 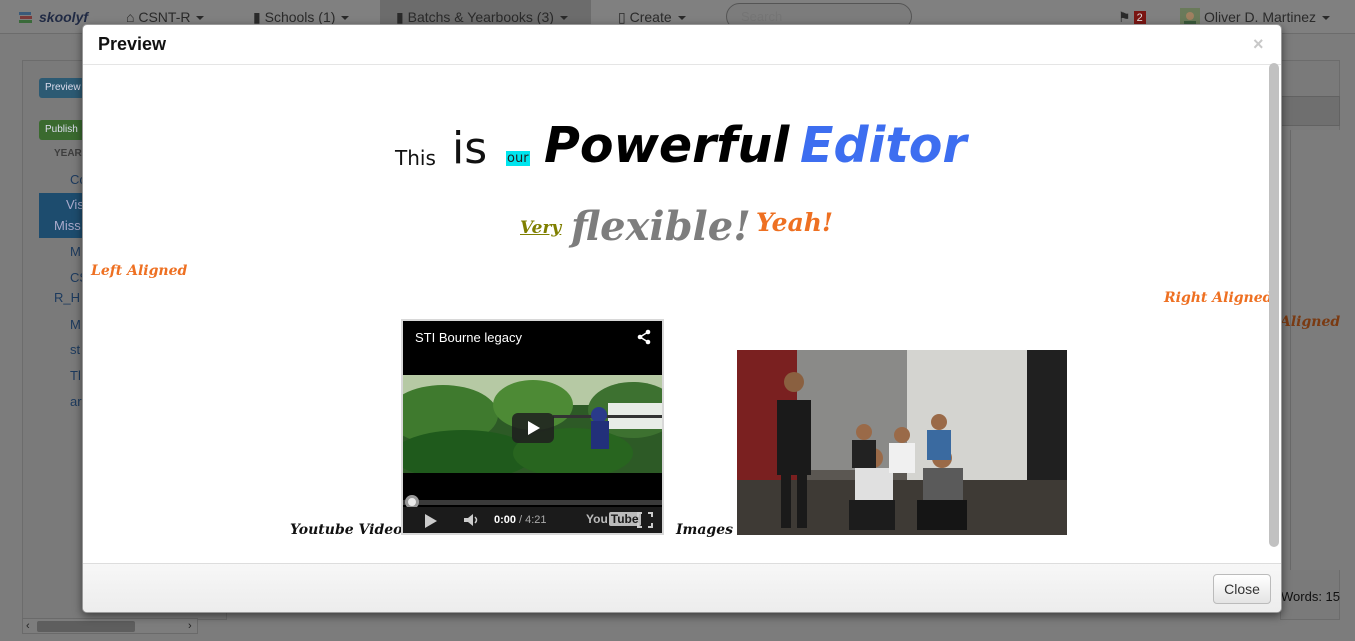 I want to click on youtube-video-player: STI Bourne legacy 0:00 / 4:21 You Tube, so click(x=532, y=427).